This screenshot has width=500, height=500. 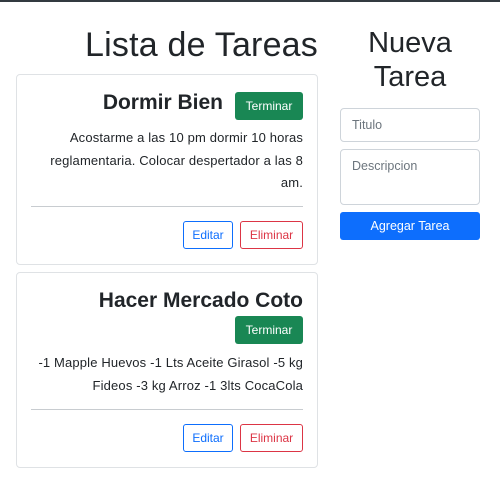 What do you see at coordinates (410, 177) in the screenshot?
I see `description-input` at bounding box center [410, 177].